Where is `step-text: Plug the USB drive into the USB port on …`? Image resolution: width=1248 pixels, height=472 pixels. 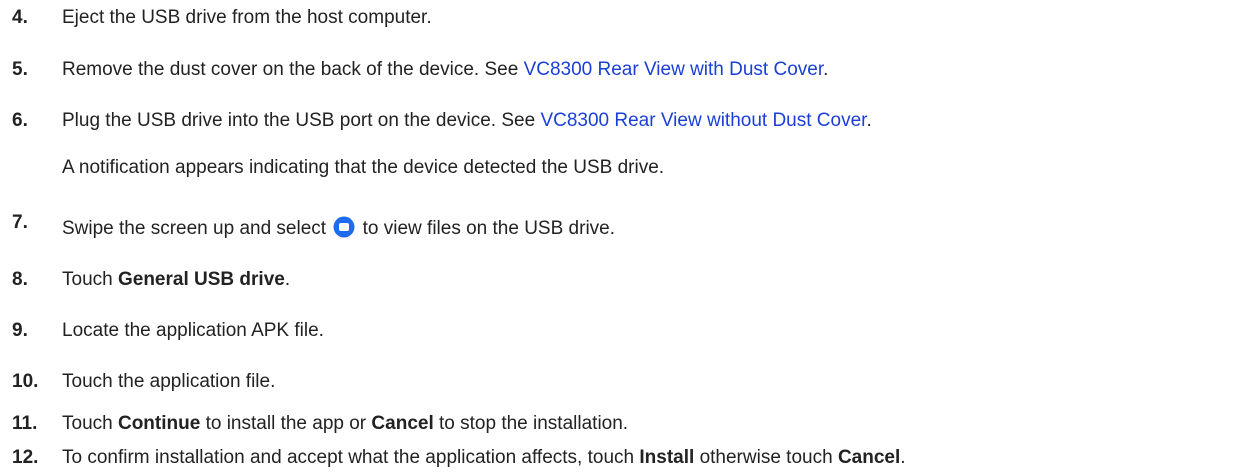
step-text: Plug the USB drive into the USB port on … is located at coordinates (467, 121).